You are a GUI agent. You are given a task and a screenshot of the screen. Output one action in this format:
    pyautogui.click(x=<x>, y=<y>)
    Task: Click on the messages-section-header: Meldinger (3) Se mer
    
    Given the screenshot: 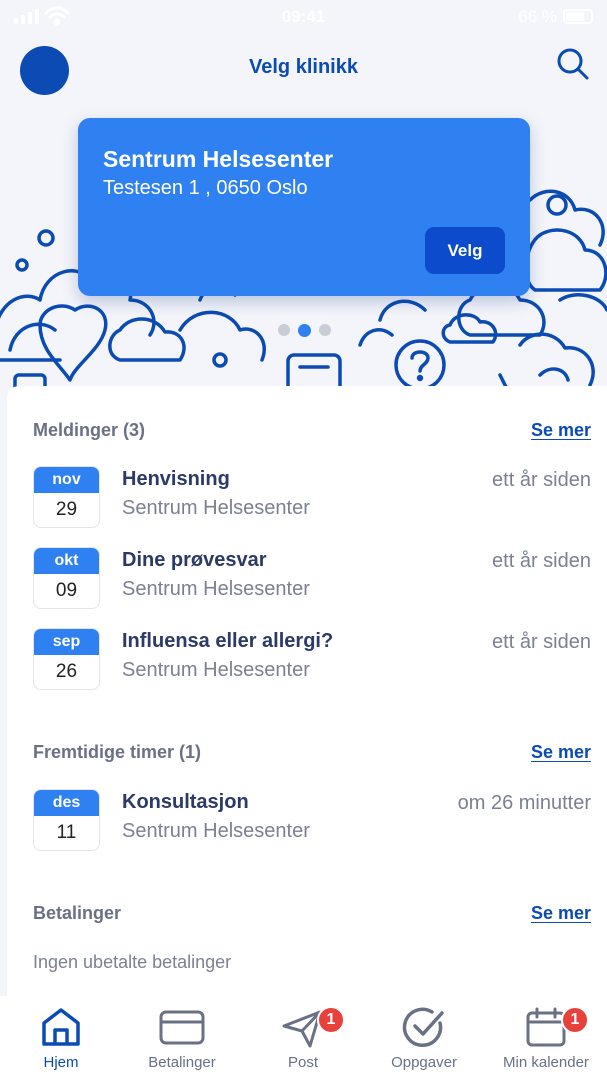 What is the action you would take?
    pyautogui.click(x=312, y=432)
    